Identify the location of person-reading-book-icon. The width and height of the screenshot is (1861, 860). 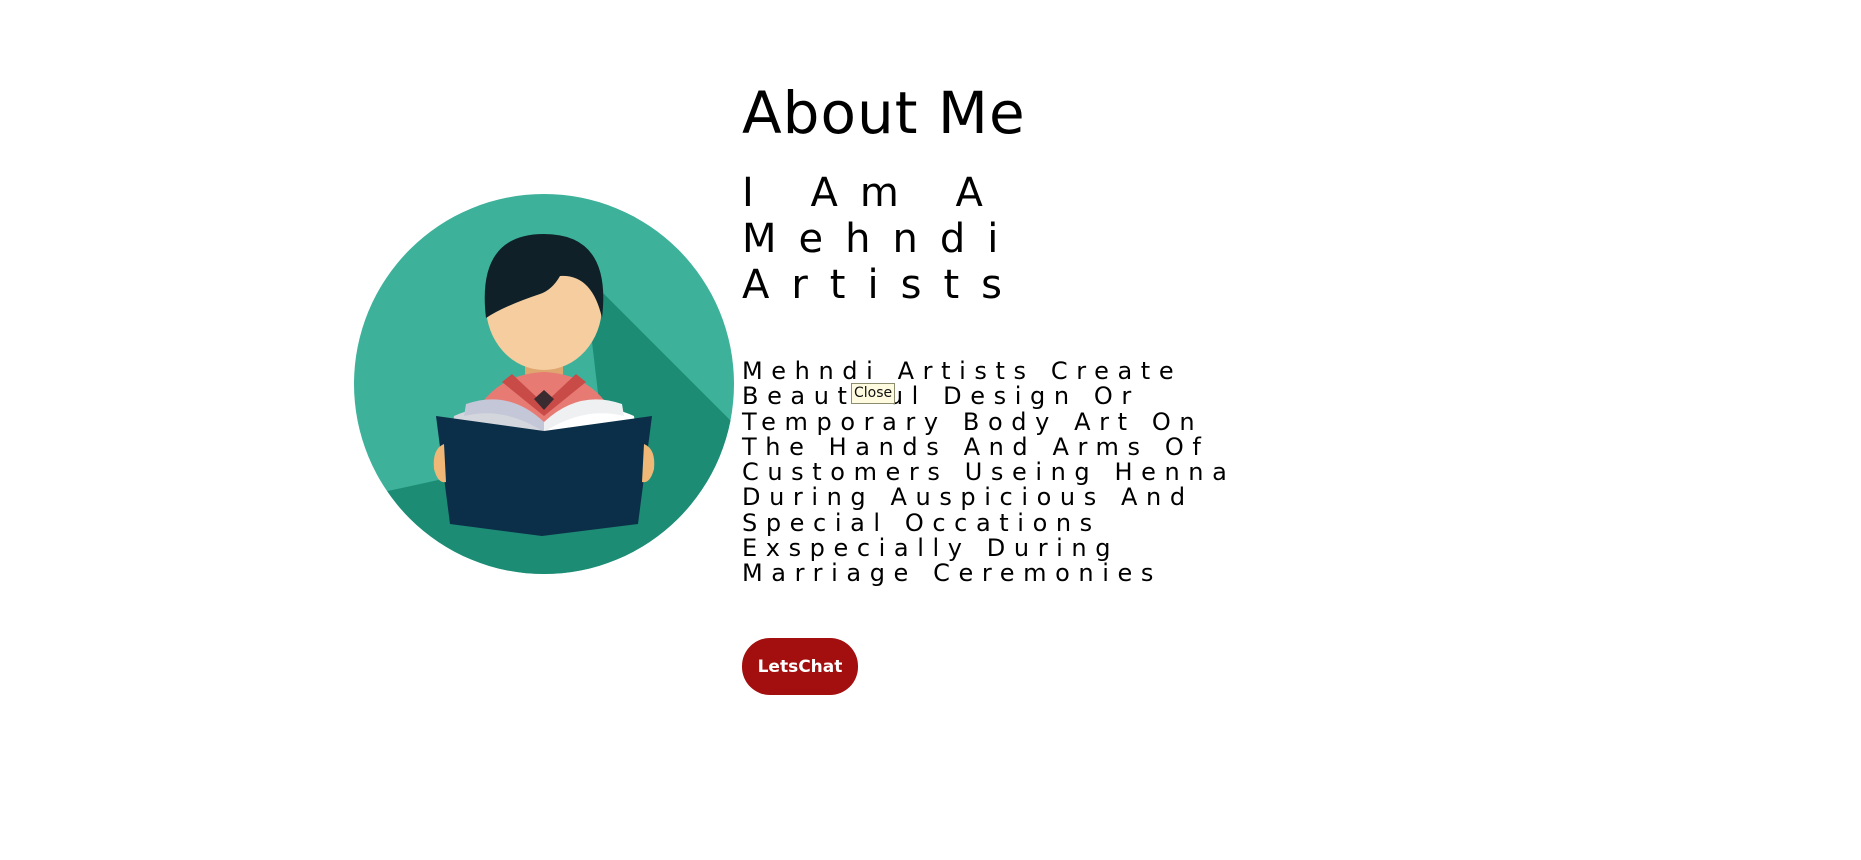
(544, 384).